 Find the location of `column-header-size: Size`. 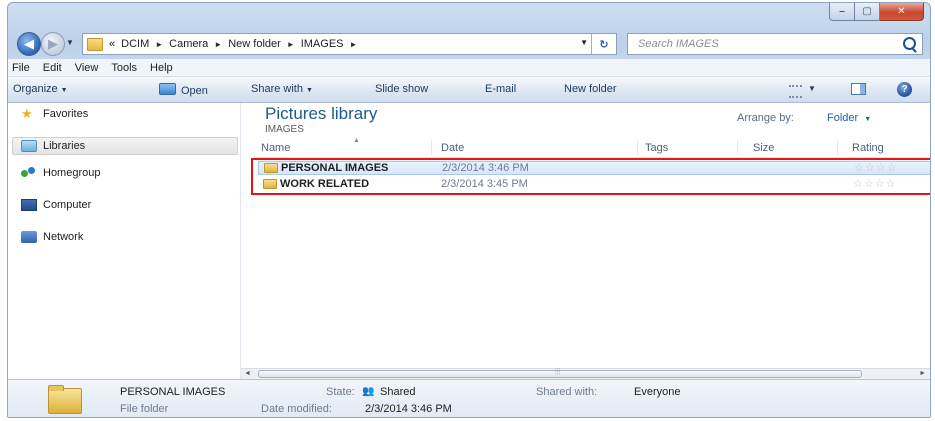

column-header-size: Size is located at coordinates (763, 148).